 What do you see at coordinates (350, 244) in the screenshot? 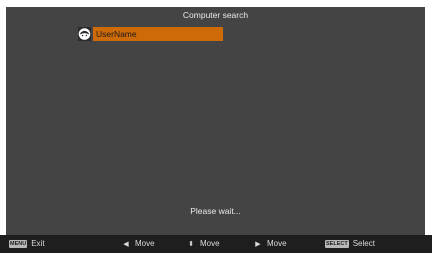
I see `footer-select: SELECT Select` at bounding box center [350, 244].